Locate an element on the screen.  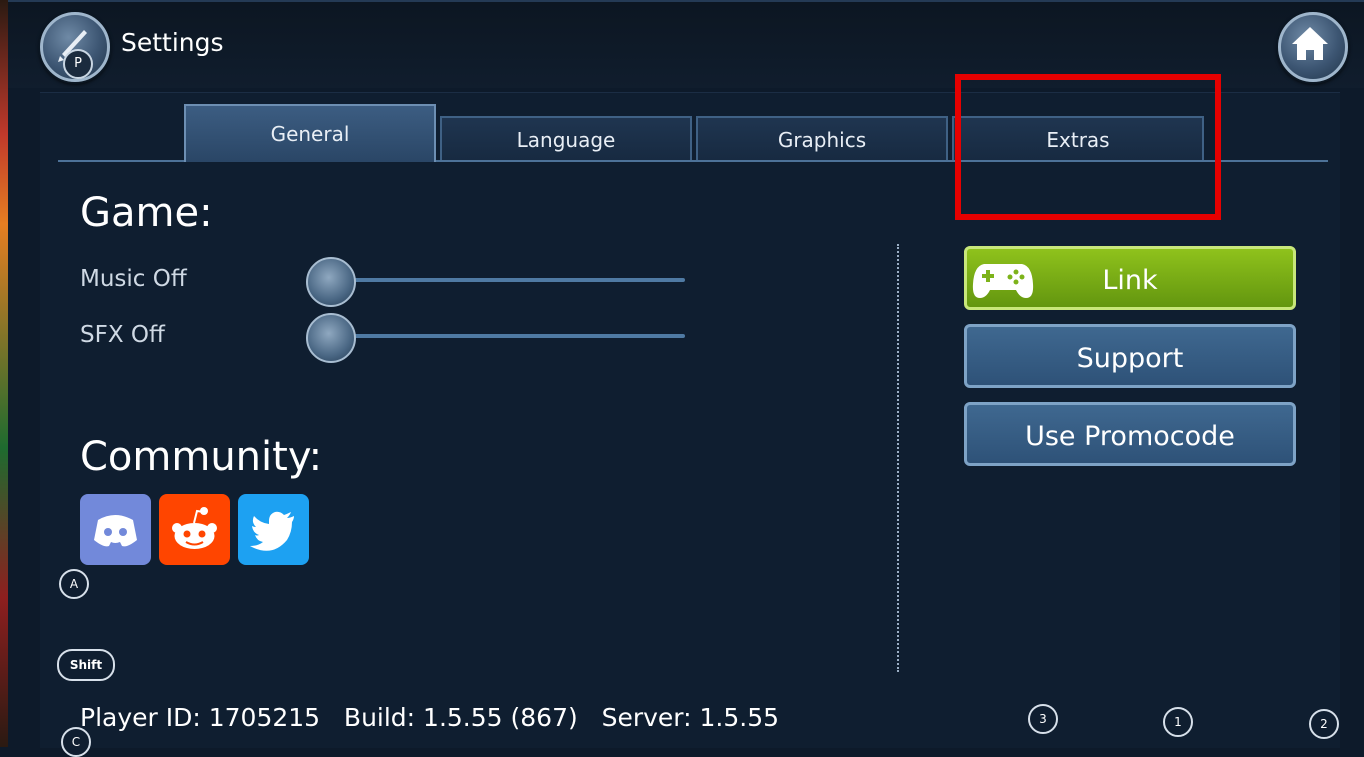
home-button is located at coordinates (1313, 47).